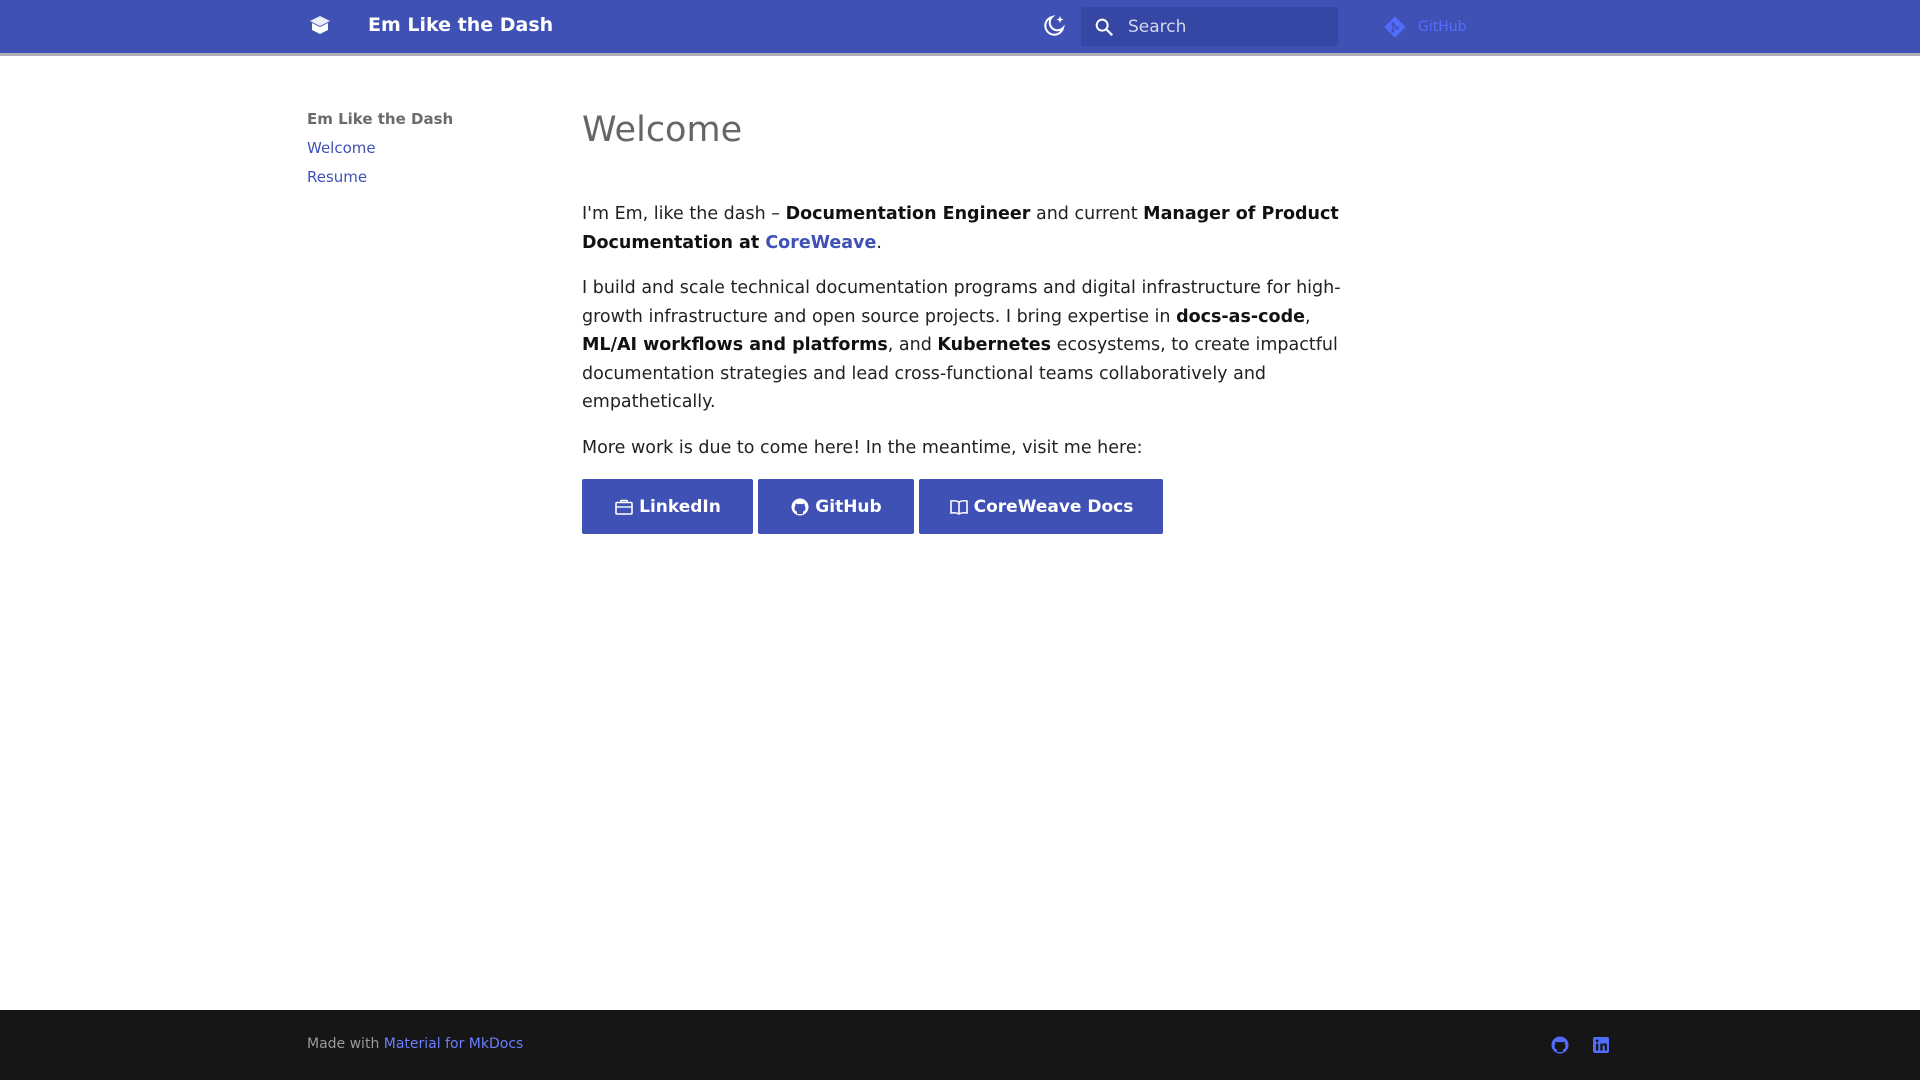  Describe the element at coordinates (1104, 27) in the screenshot. I see `search-icon` at that location.